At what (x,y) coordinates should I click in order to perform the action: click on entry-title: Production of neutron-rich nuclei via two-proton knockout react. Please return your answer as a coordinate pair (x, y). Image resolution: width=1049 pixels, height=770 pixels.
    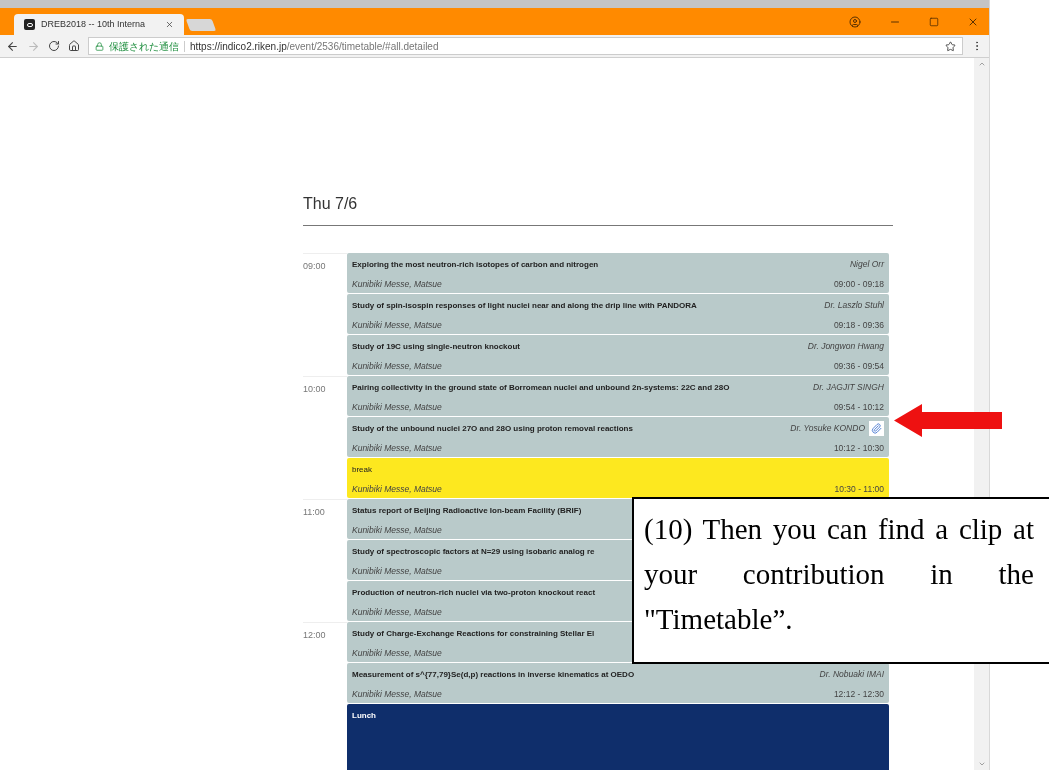
    Looking at the image, I should click on (474, 592).